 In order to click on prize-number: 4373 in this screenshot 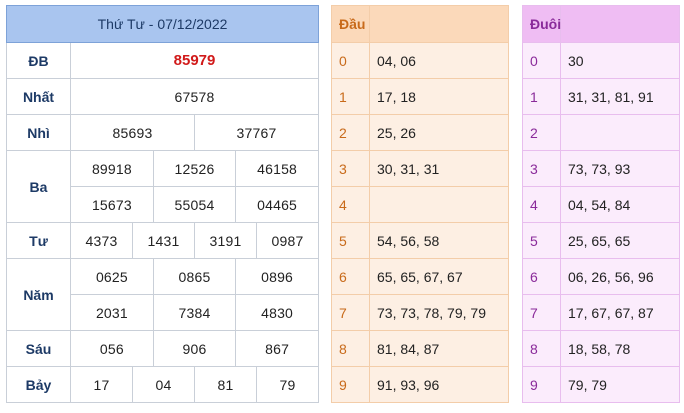, I will do `click(101, 240)`.